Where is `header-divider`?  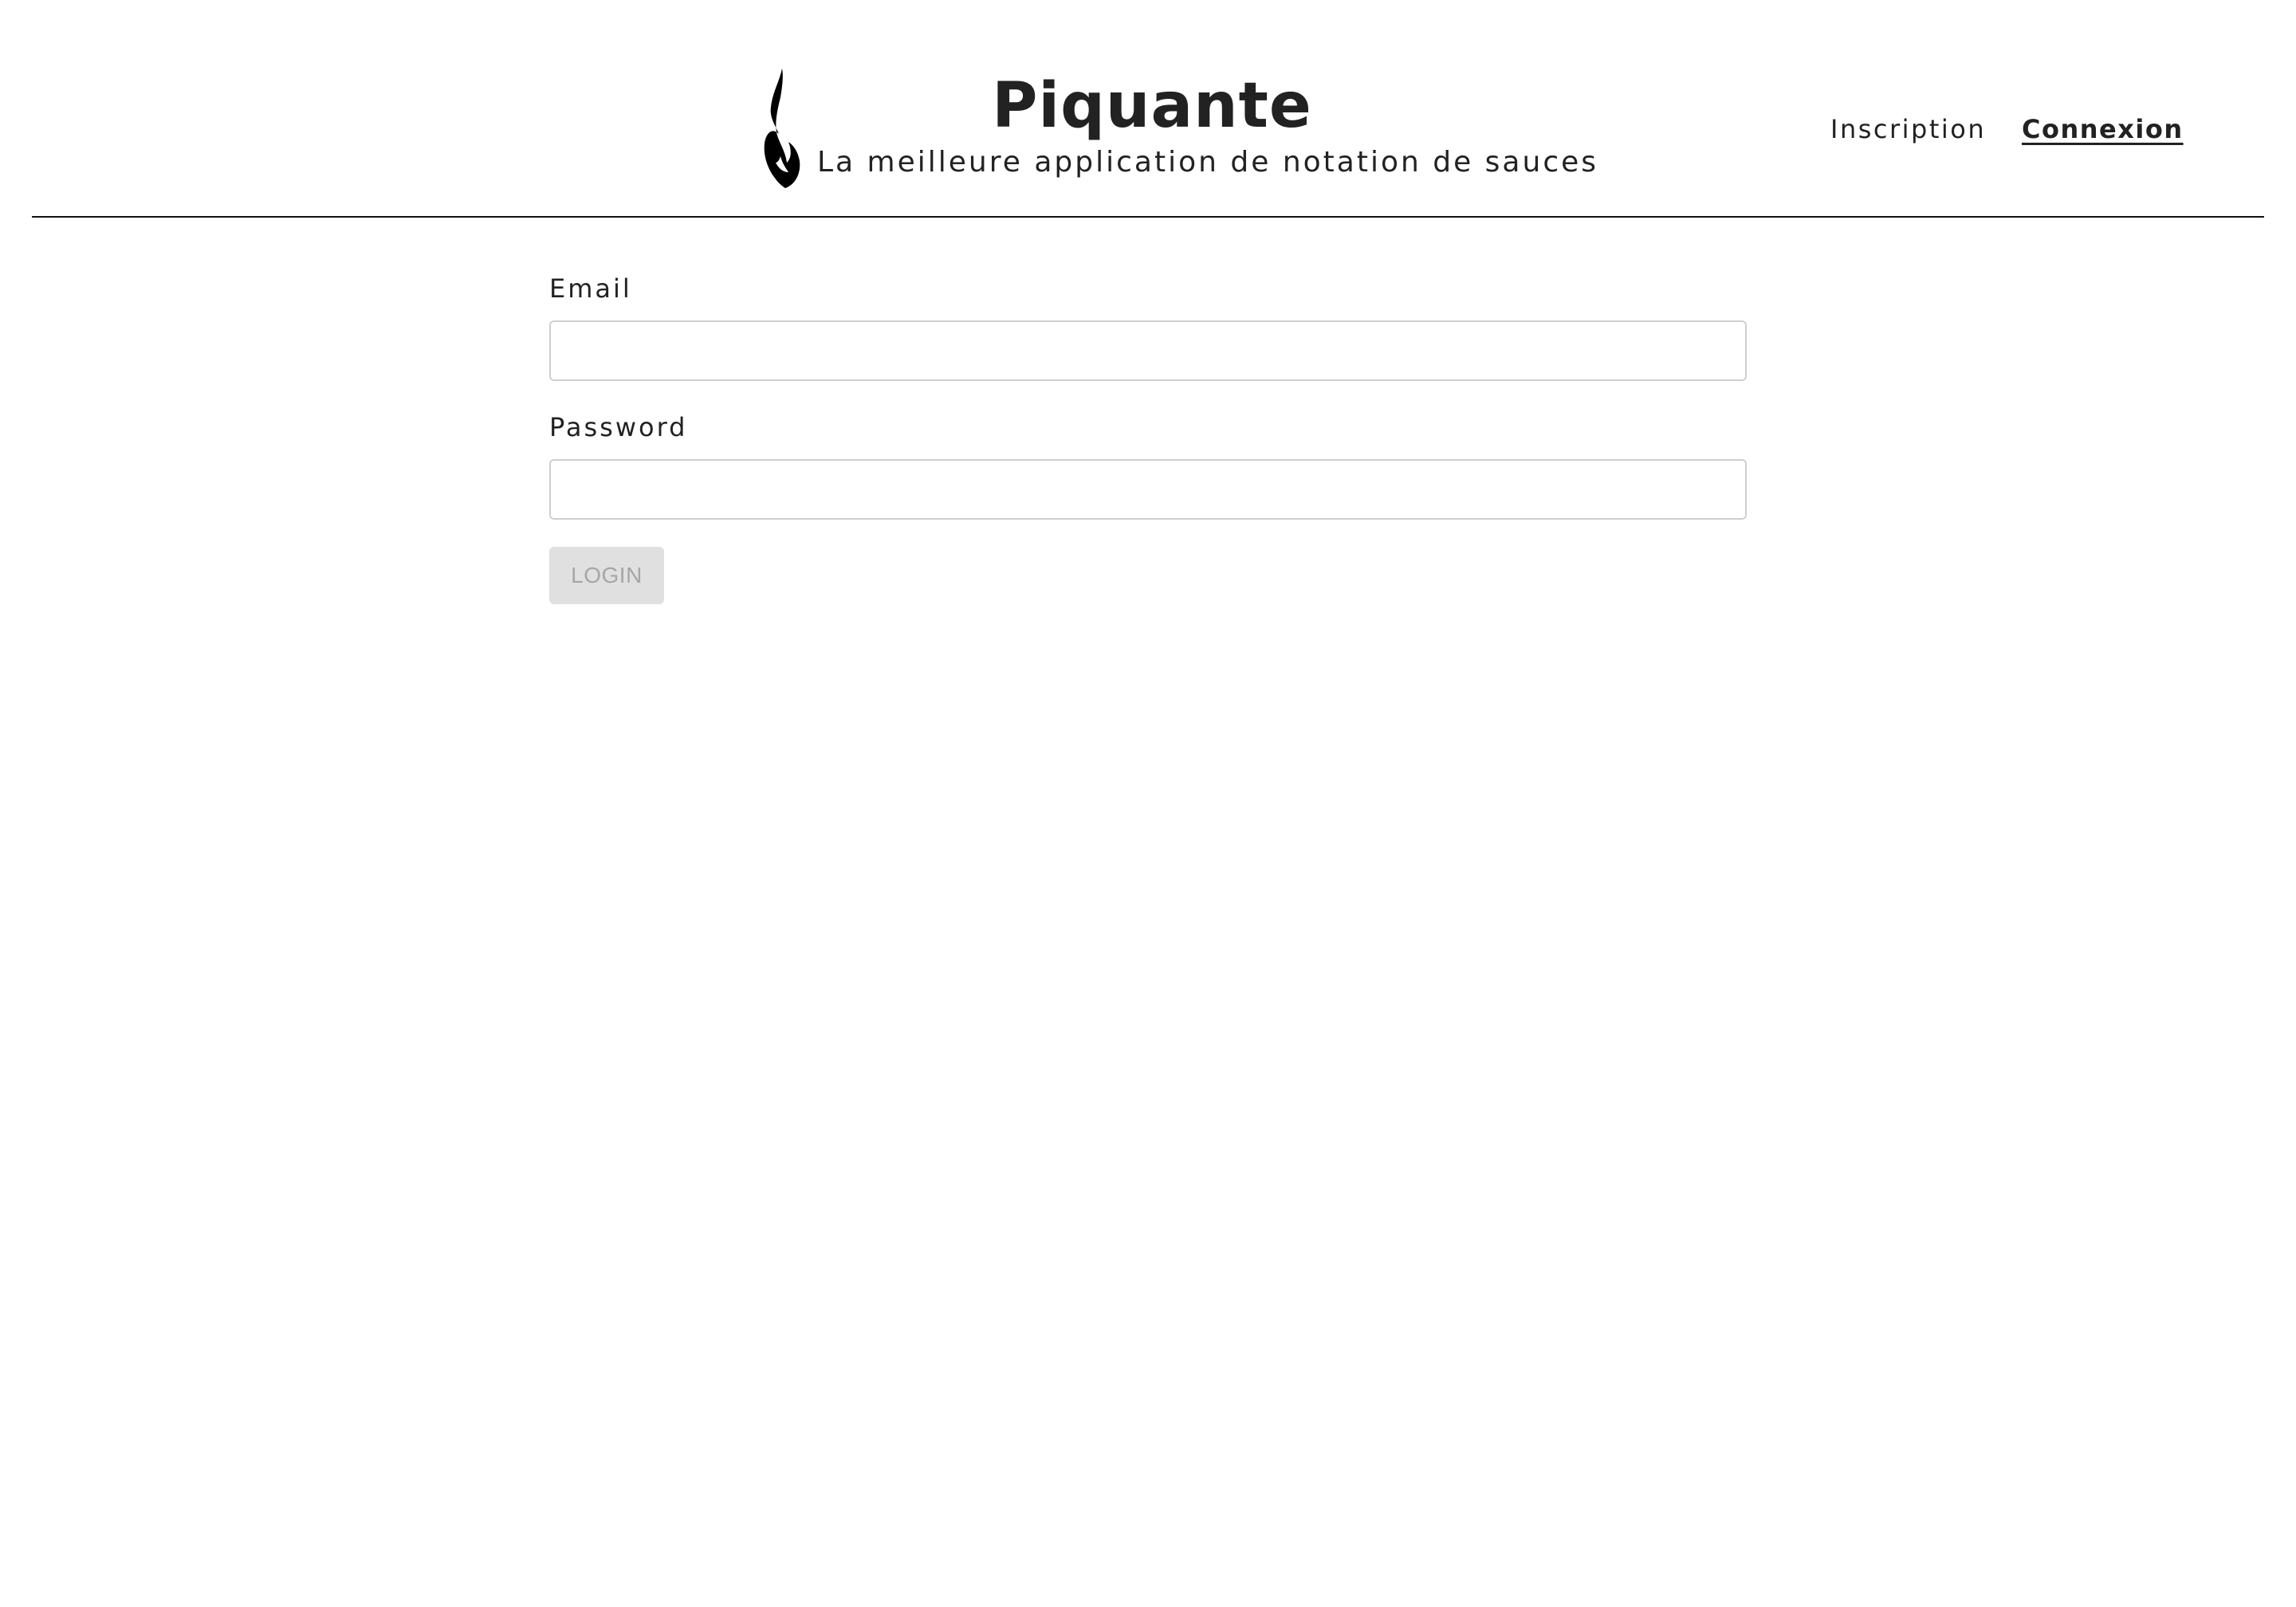
header-divider is located at coordinates (1148, 217).